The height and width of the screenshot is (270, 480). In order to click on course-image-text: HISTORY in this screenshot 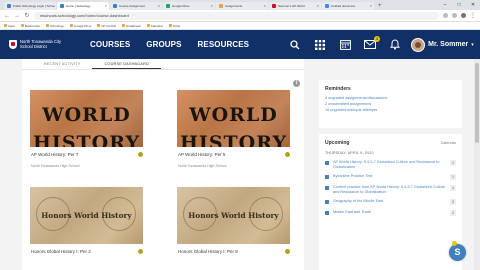, I will do `click(233, 139)`.